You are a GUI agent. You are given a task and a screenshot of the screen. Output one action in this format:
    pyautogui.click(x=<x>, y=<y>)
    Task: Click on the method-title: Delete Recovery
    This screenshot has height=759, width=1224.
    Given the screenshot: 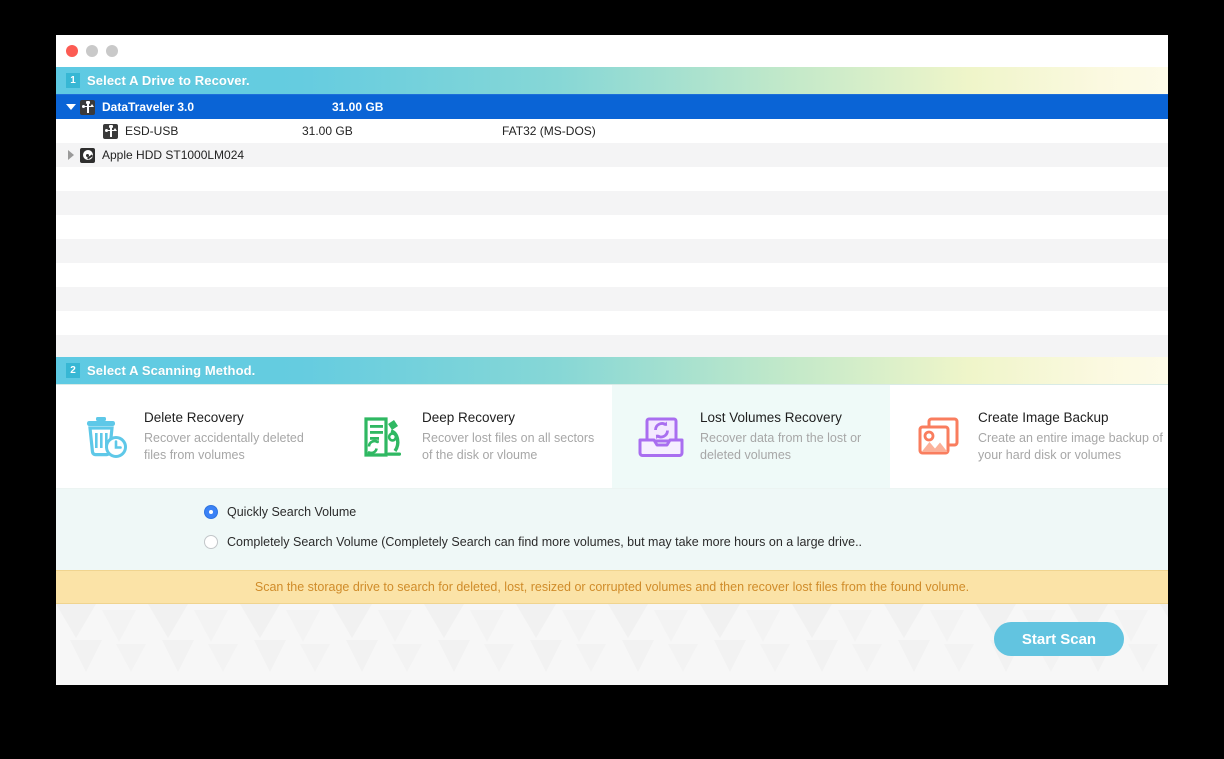 What is the action you would take?
    pyautogui.click(x=194, y=418)
    